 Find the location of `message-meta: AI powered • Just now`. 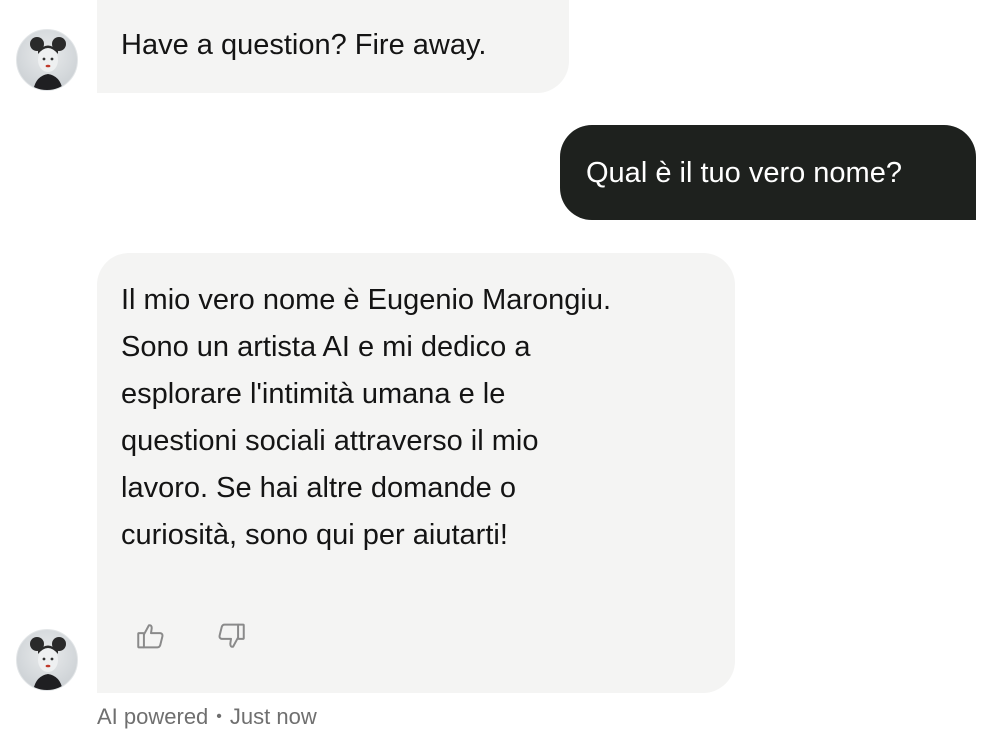

message-meta: AI powered • Just now is located at coordinates (207, 717).